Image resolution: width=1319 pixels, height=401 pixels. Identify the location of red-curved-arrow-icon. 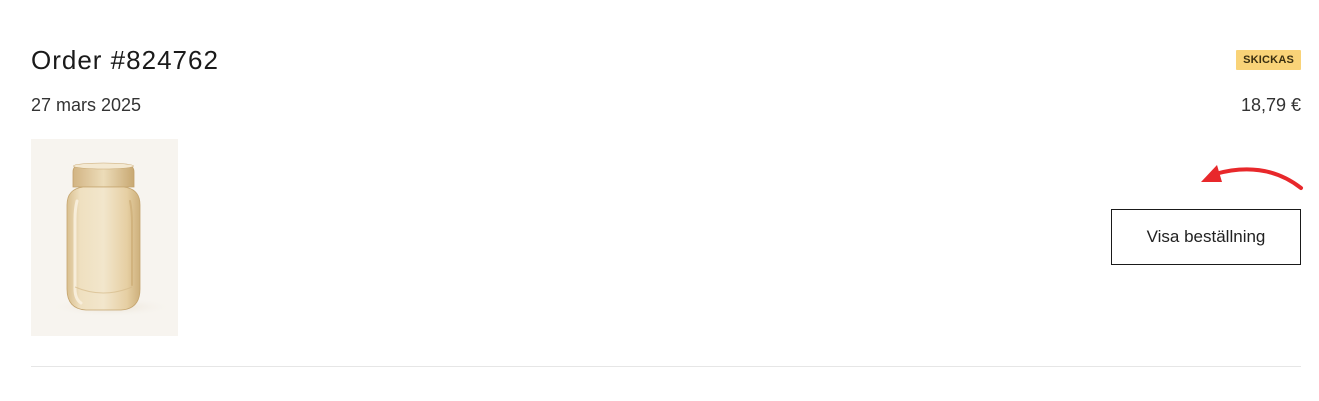
(1252, 177).